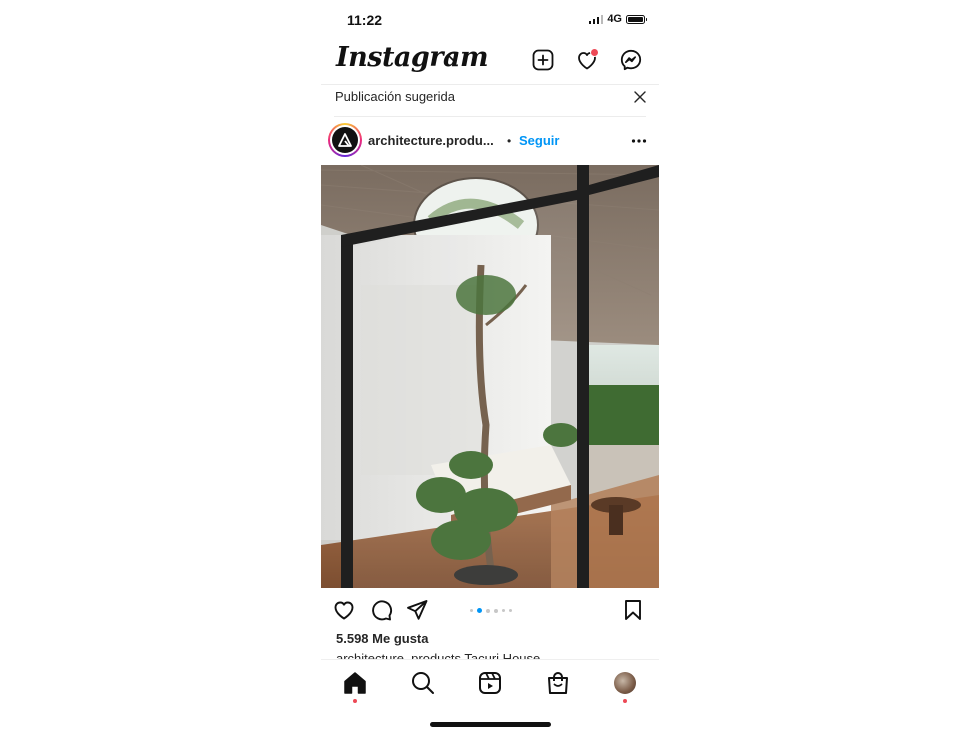 This screenshot has height=734, width=979. What do you see at coordinates (625, 683) in the screenshot?
I see `profile-avatar` at bounding box center [625, 683].